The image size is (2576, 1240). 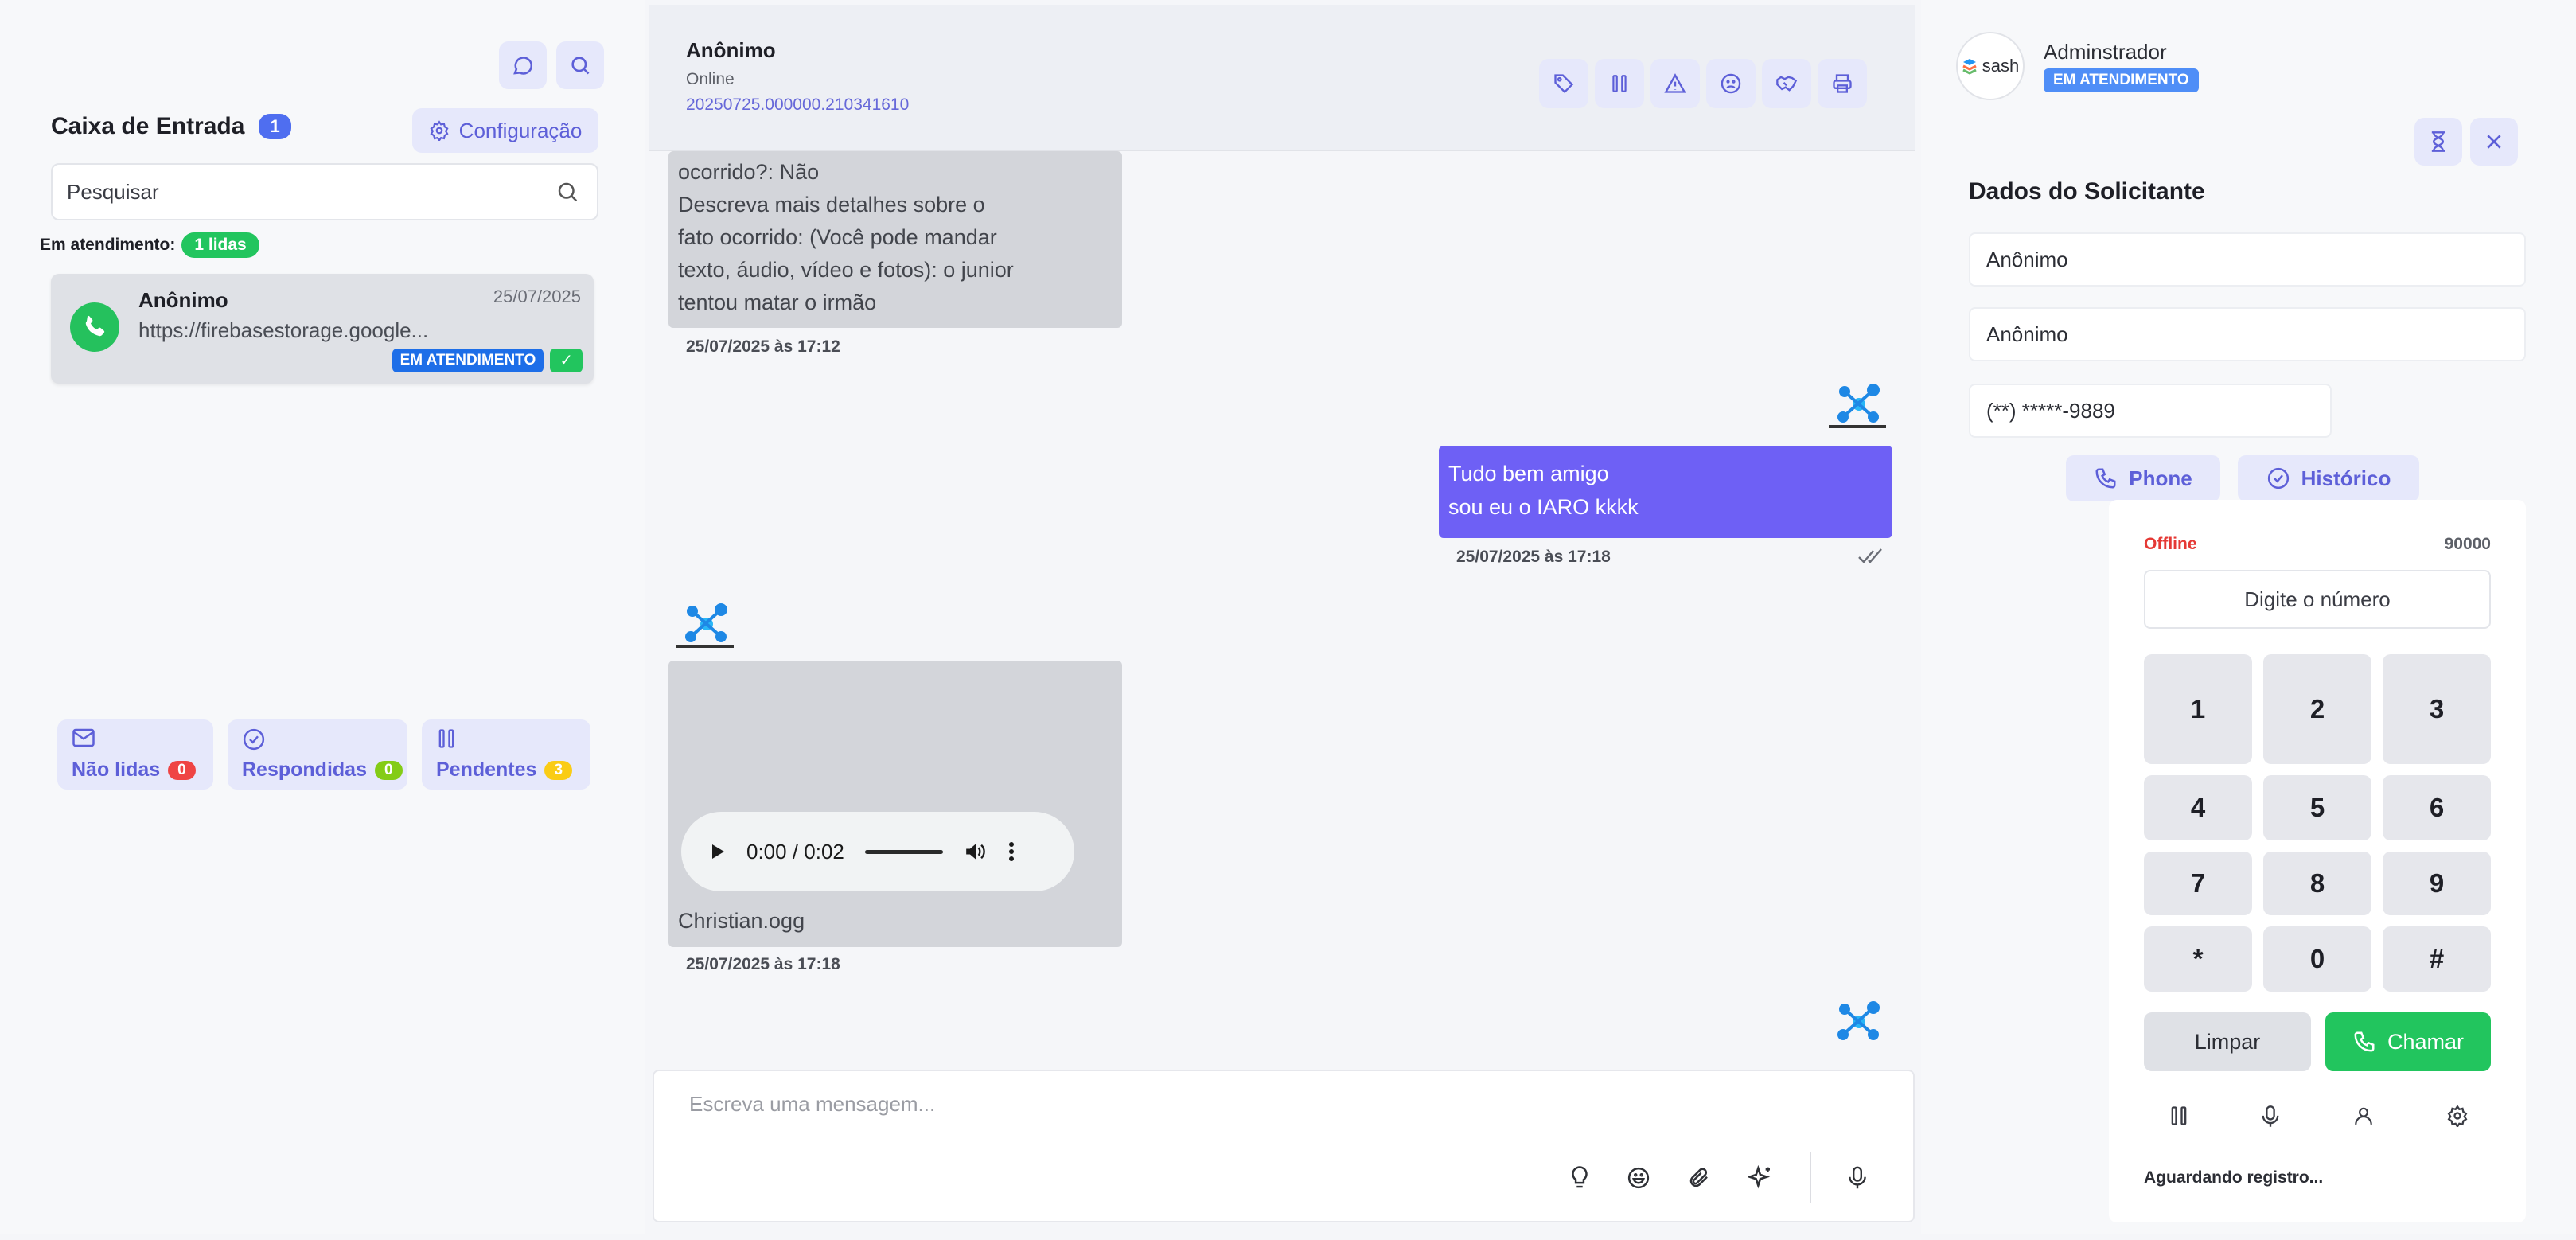 What do you see at coordinates (2227, 1041) in the screenshot?
I see `clear-button: Limpar` at bounding box center [2227, 1041].